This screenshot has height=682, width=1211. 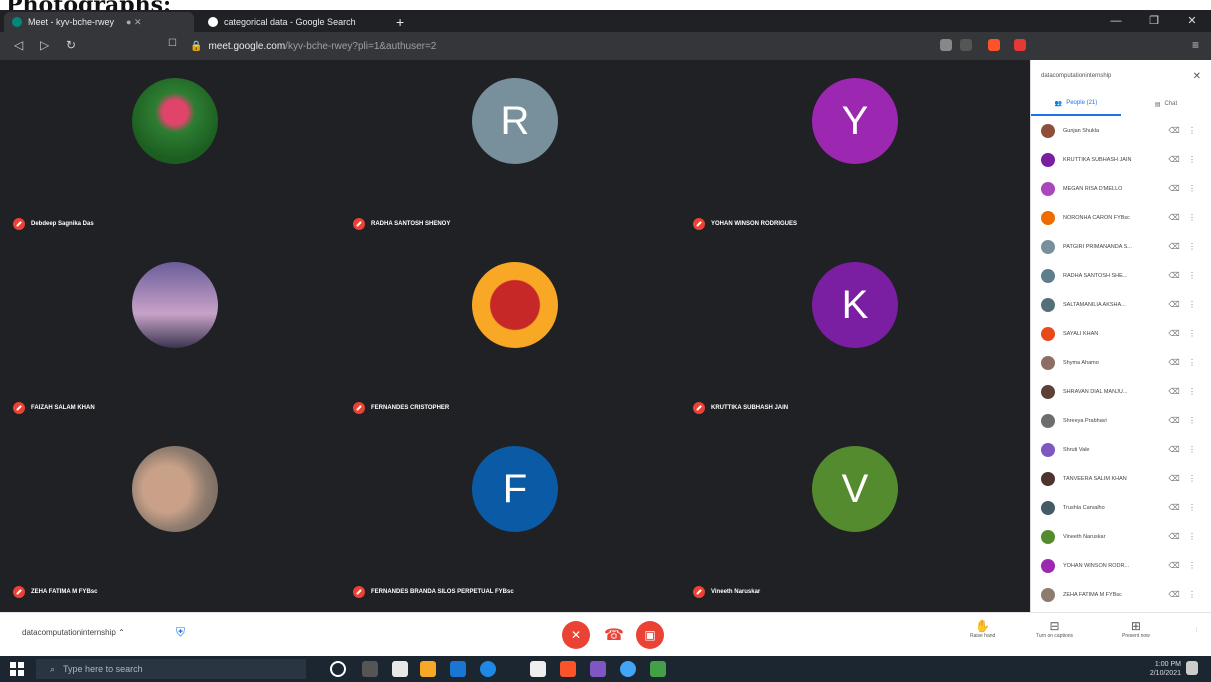 What do you see at coordinates (576, 635) in the screenshot?
I see `mic-off-button: ✕` at bounding box center [576, 635].